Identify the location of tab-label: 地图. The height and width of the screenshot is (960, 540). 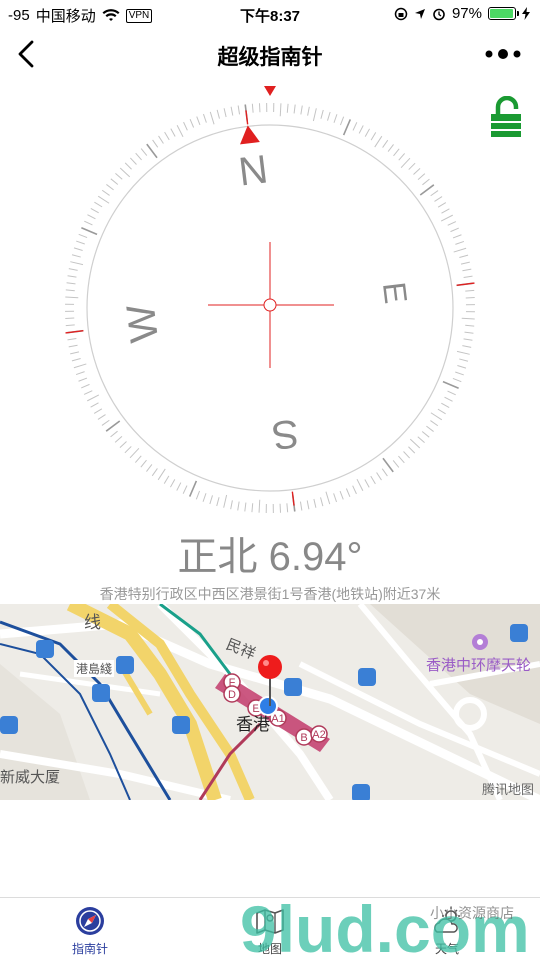
(269, 949).